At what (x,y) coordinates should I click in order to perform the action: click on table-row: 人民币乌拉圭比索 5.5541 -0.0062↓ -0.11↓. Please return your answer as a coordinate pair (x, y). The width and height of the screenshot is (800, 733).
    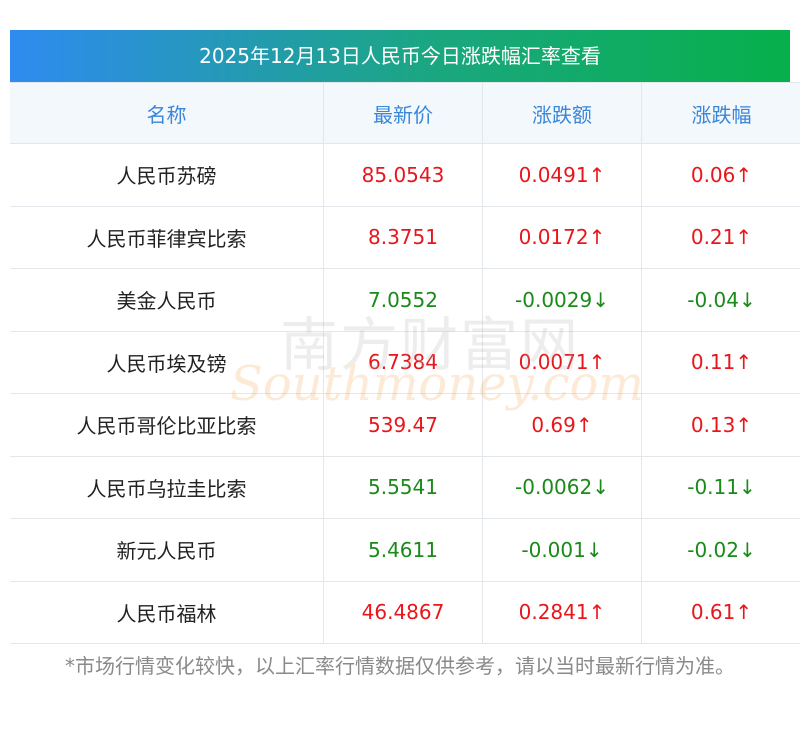
    Looking at the image, I should click on (405, 487).